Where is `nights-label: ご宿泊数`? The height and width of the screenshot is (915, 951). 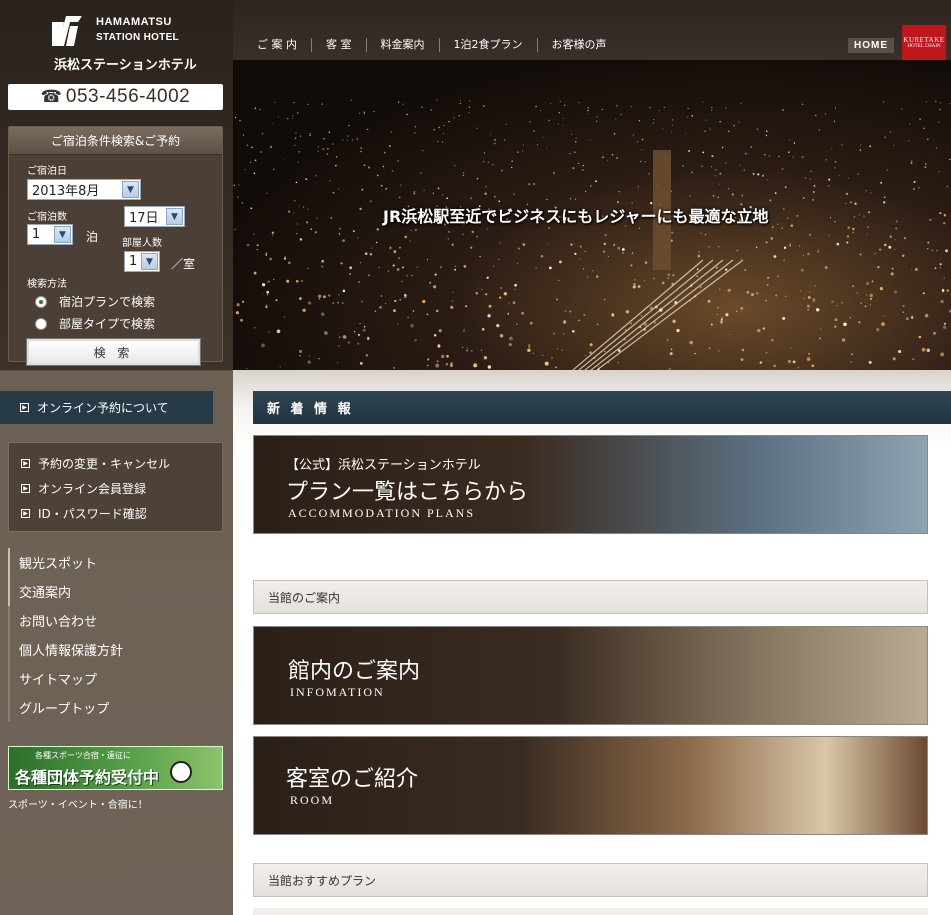 nights-label: ご宿泊数 is located at coordinates (47, 217).